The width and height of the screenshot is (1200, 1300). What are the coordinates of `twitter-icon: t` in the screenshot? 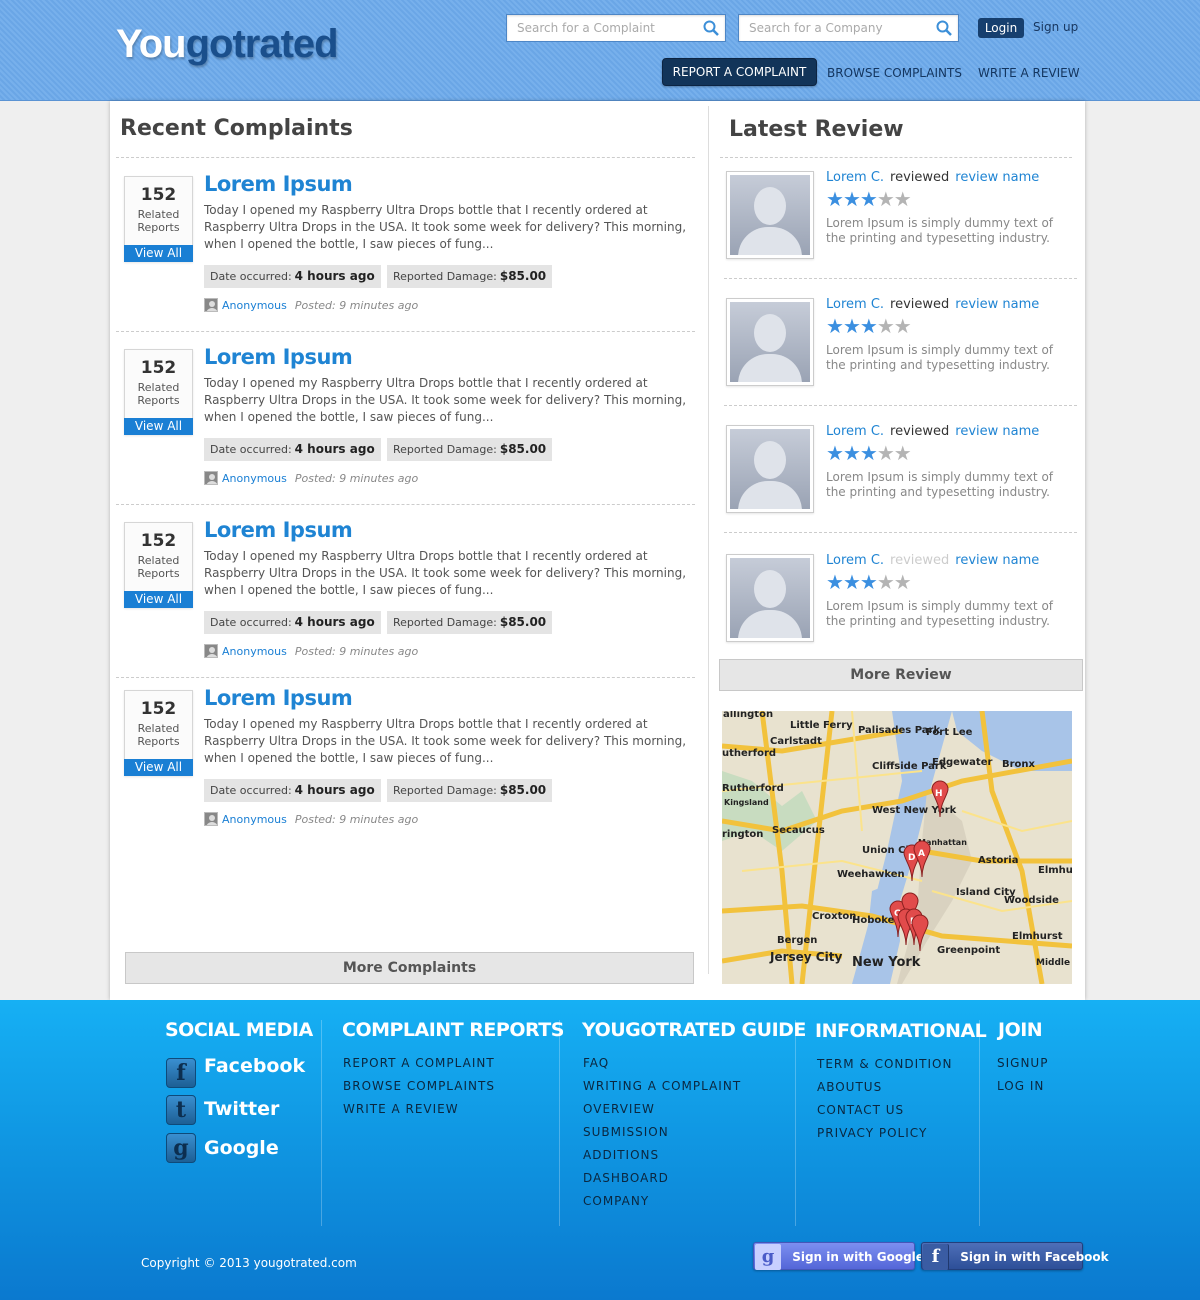 It's located at (181, 1110).